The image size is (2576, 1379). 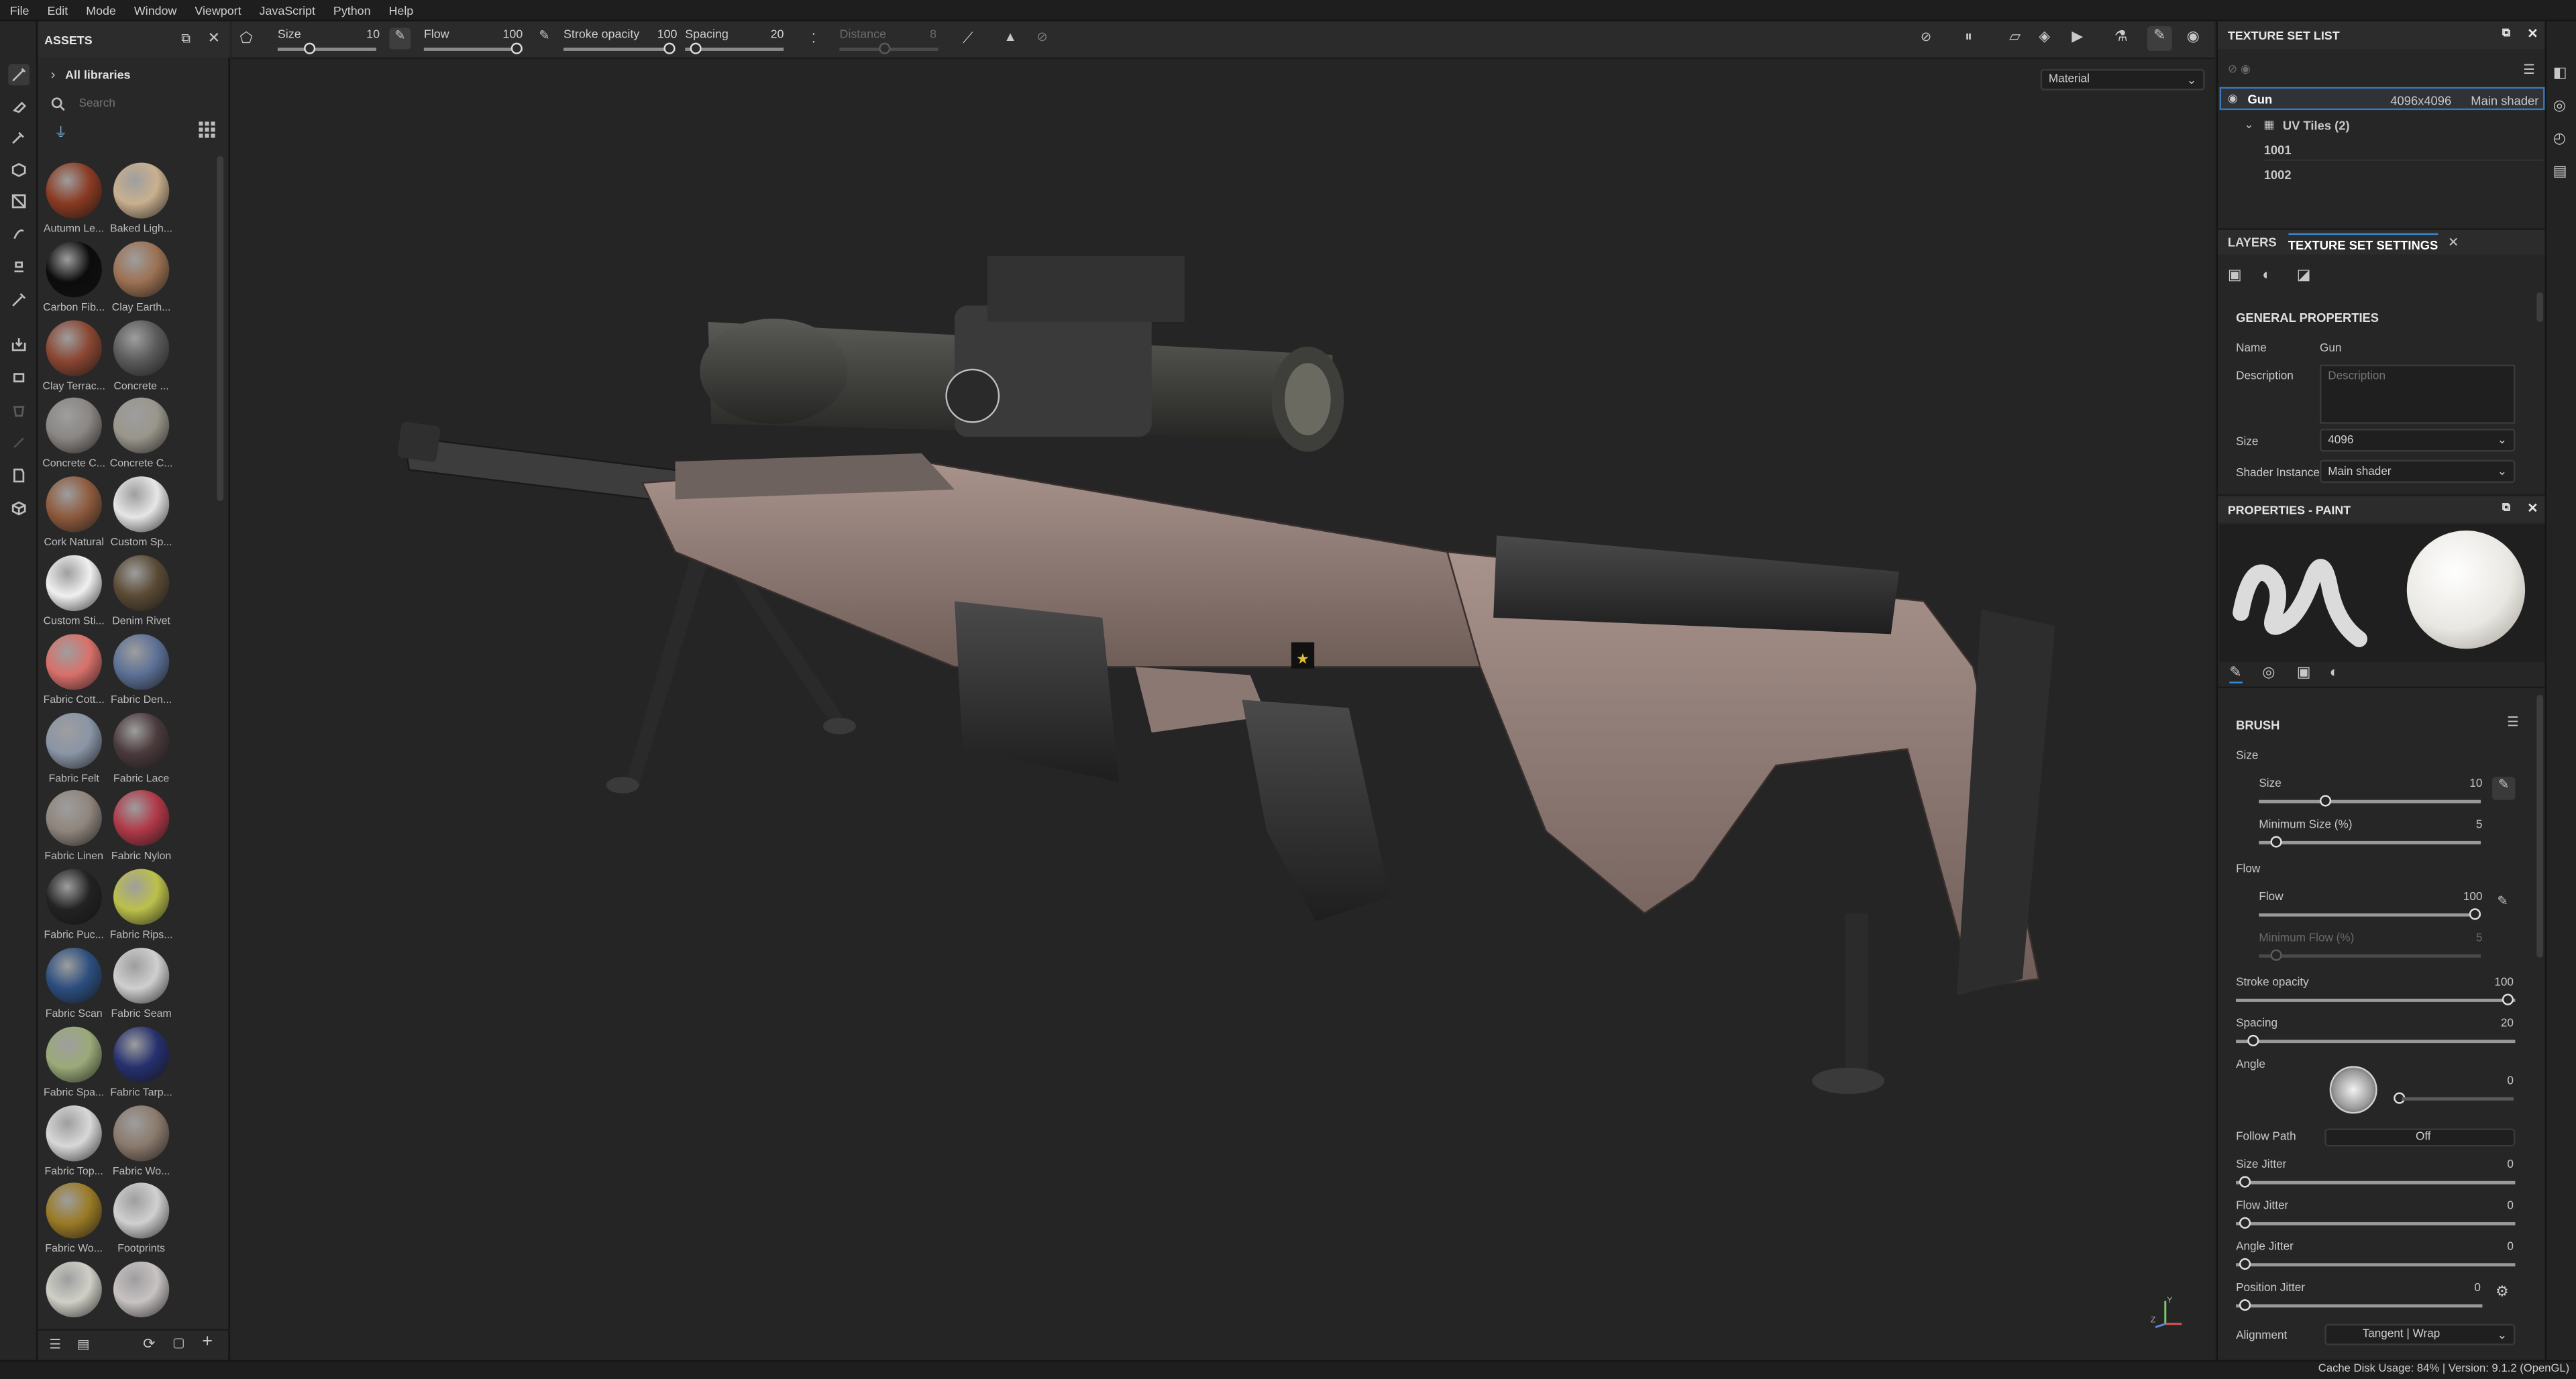 I want to click on shader-instance-select: Main shader ⌄, so click(x=2417, y=471).